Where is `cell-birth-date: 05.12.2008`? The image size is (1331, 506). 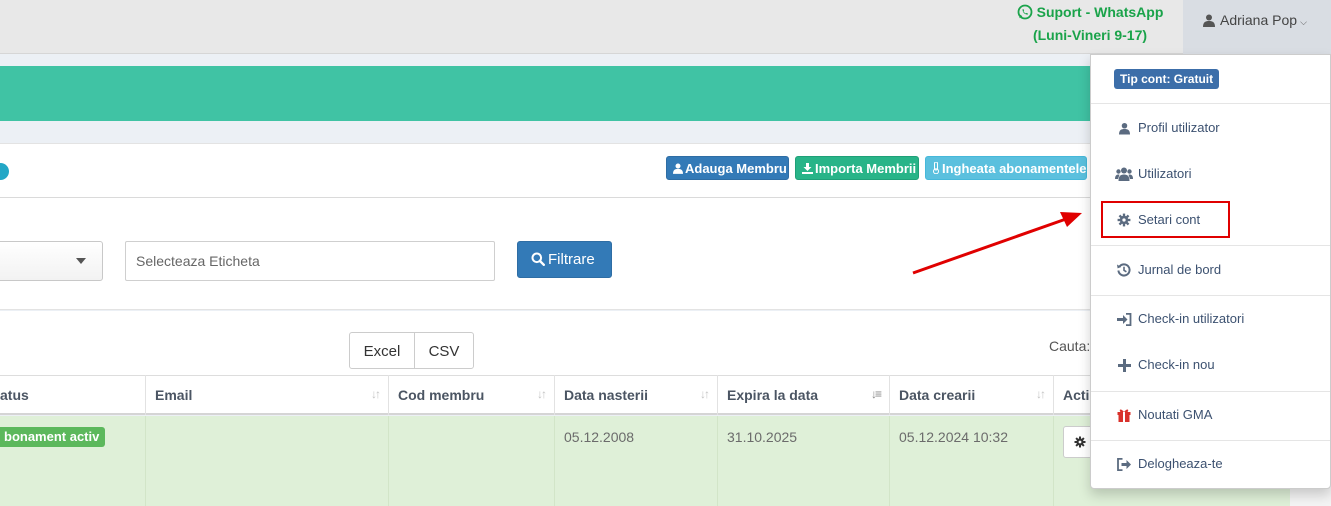 cell-birth-date: 05.12.2008 is located at coordinates (636, 461).